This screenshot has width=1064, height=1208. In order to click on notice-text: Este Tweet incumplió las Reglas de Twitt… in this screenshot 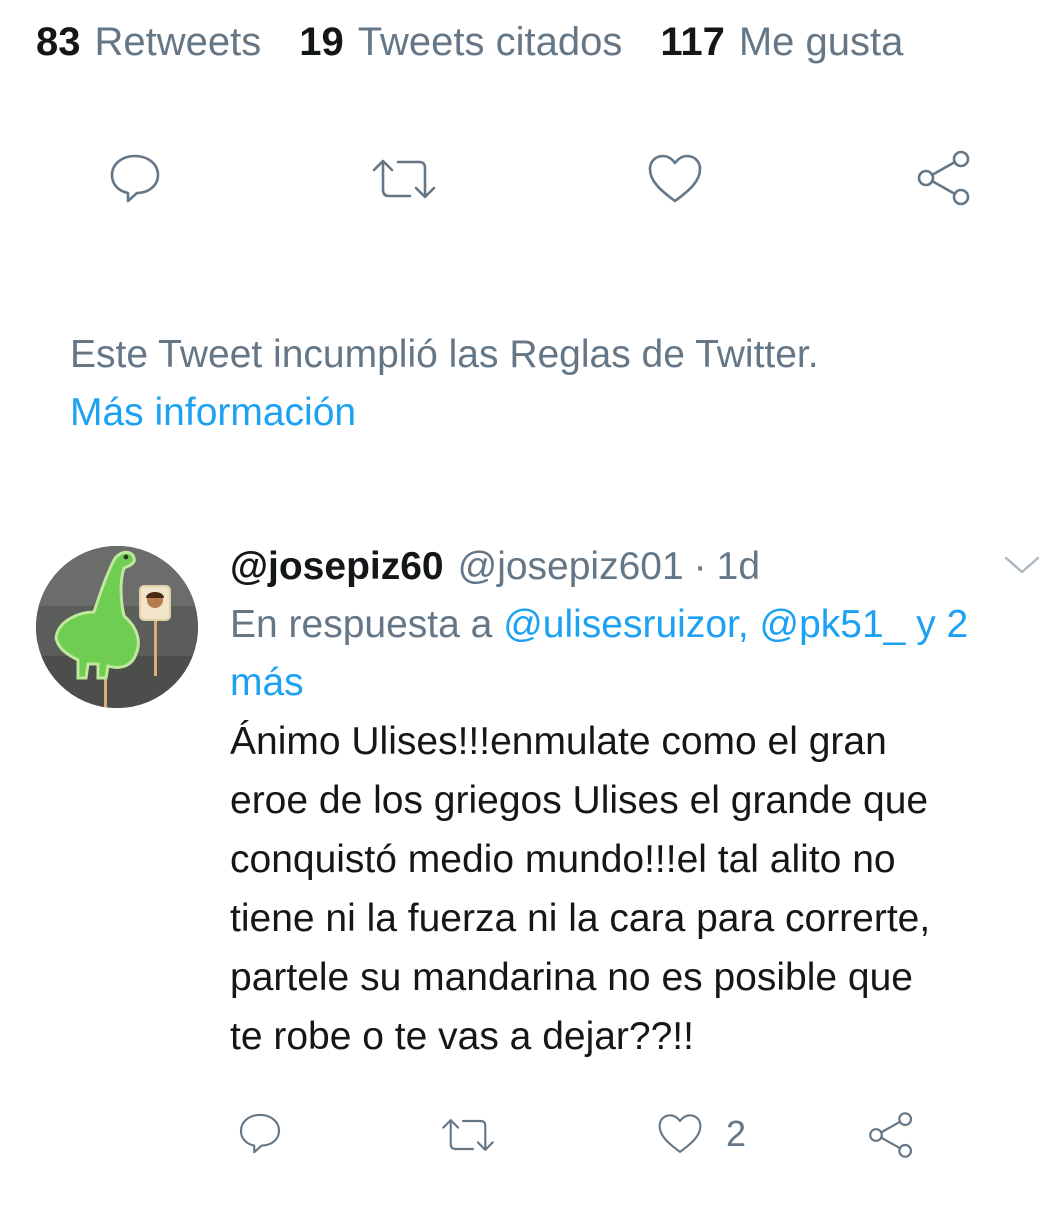, I will do `click(444, 354)`.